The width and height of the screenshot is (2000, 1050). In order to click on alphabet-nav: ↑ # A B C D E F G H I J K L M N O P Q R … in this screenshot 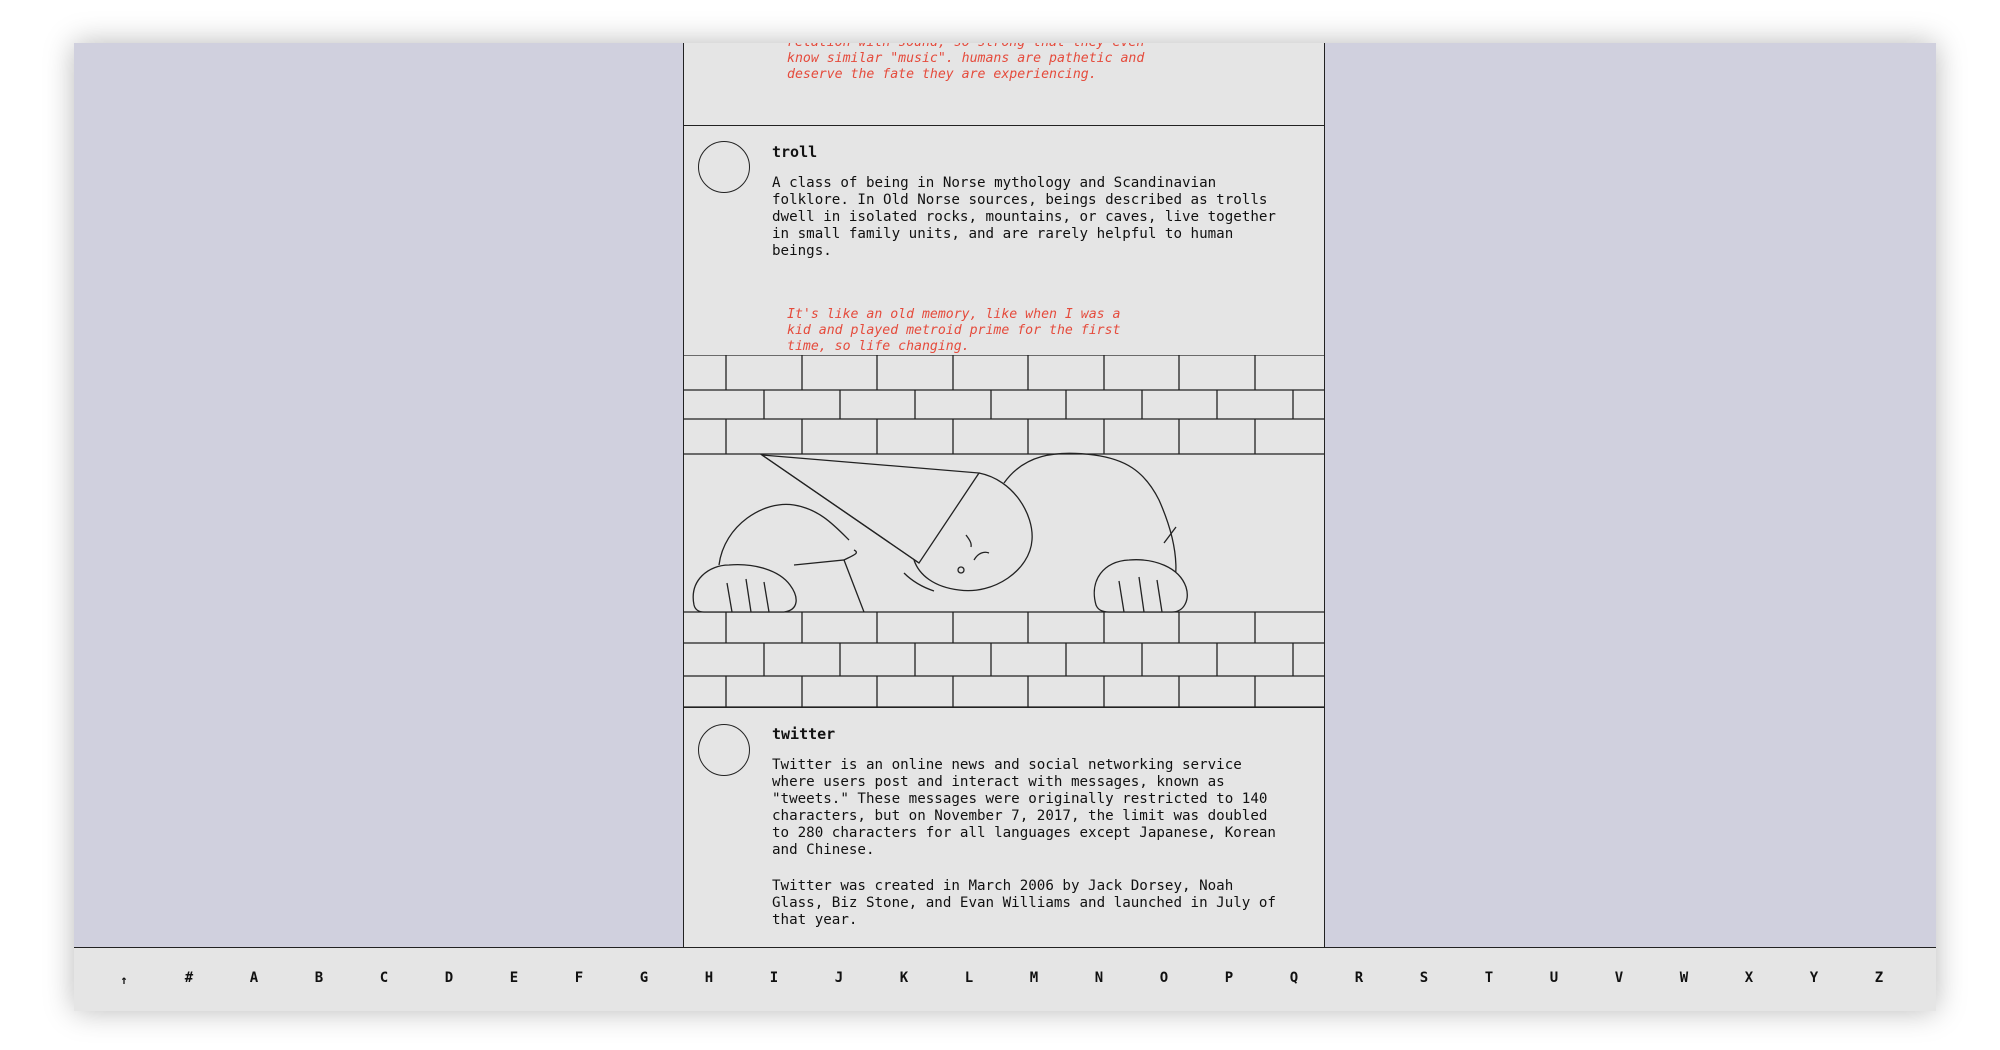, I will do `click(1005, 979)`.